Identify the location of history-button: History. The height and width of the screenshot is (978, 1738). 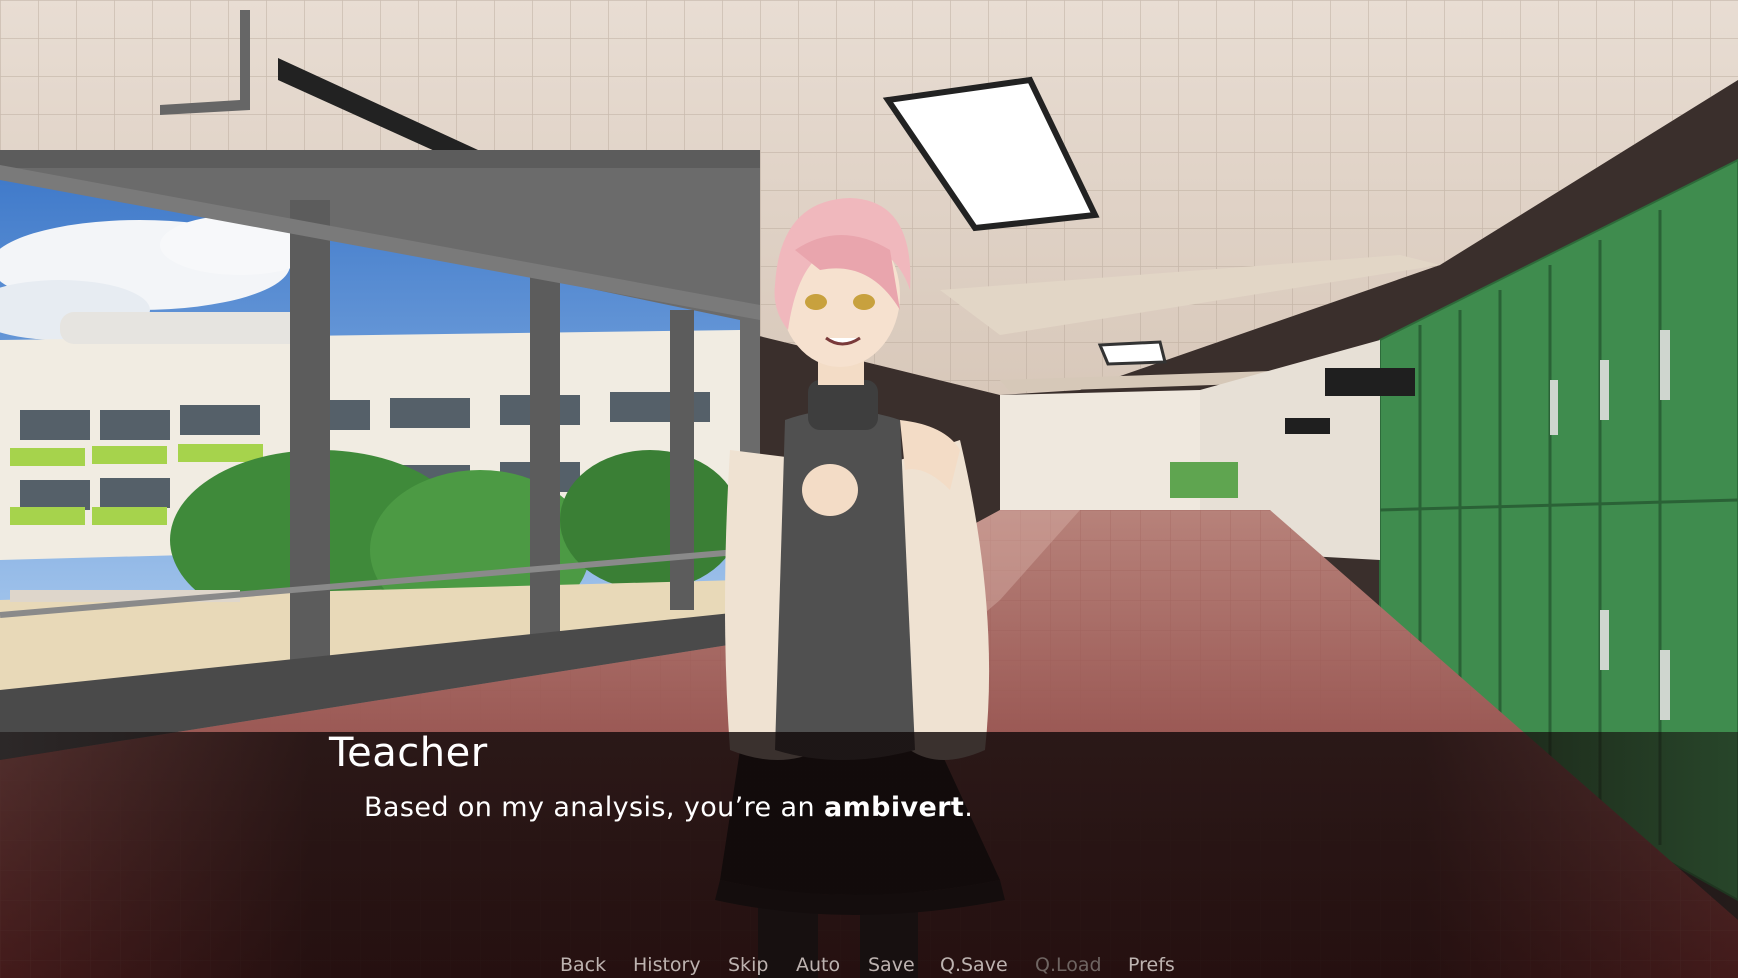
(667, 965).